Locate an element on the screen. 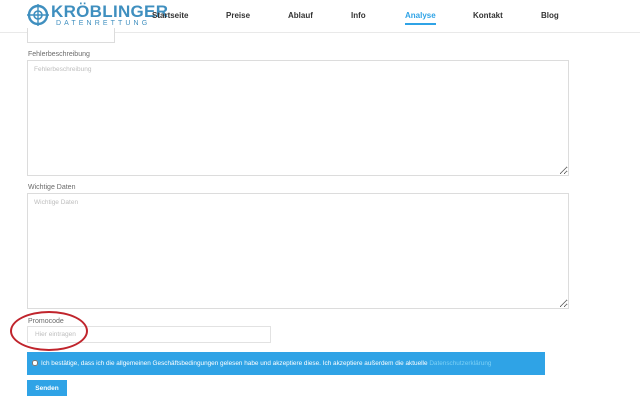 Image resolution: width=640 pixels, height=401 pixels. fehlerbeschreibung-label: Fehlerbeschreibung is located at coordinates (59, 54).